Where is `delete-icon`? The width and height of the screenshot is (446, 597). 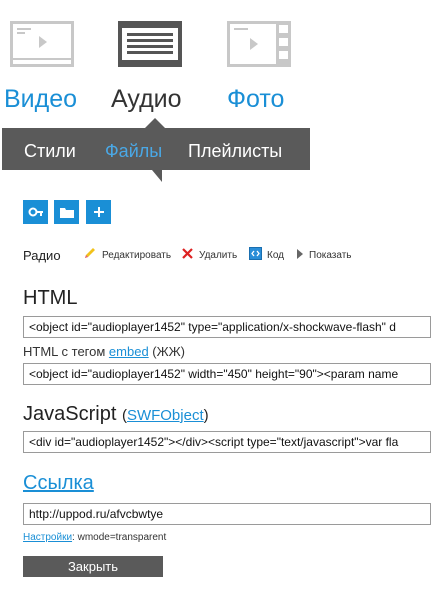 delete-icon is located at coordinates (187, 253).